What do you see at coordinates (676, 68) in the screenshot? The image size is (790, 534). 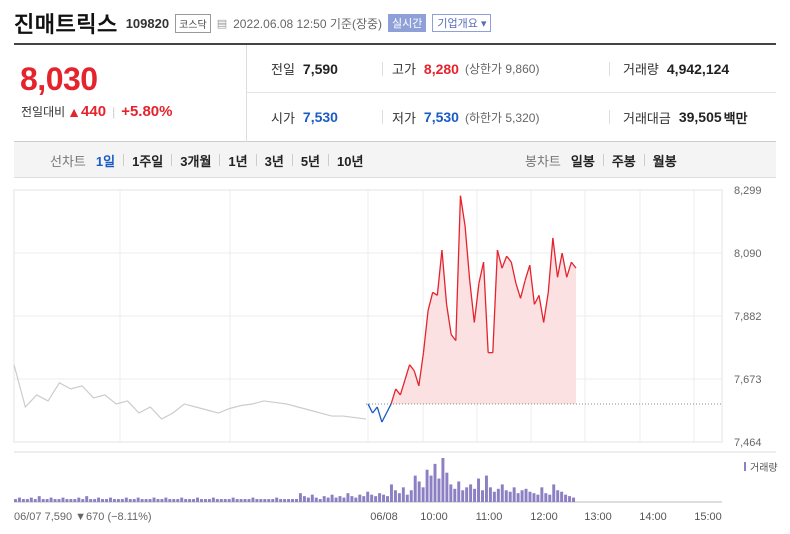 I see `volume-cell: 거래량 4,942,124` at bounding box center [676, 68].